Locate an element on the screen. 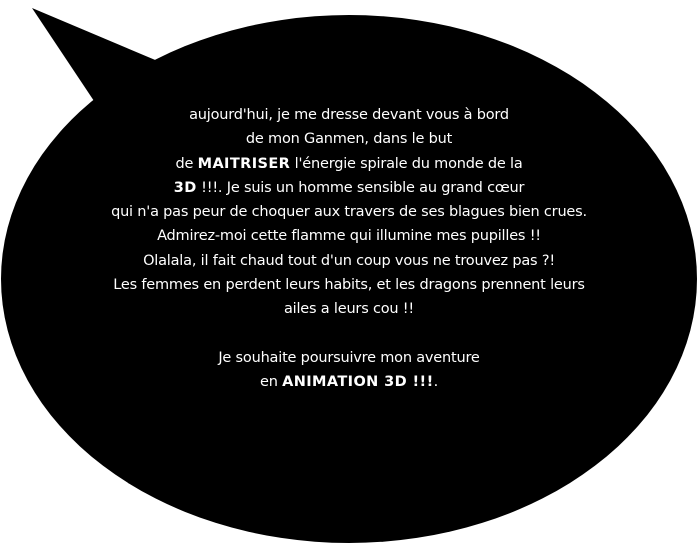 Image resolution: width=698 pixels, height=556 pixels. text-fragment: l'énergie spirale du monde de la is located at coordinates (406, 163).